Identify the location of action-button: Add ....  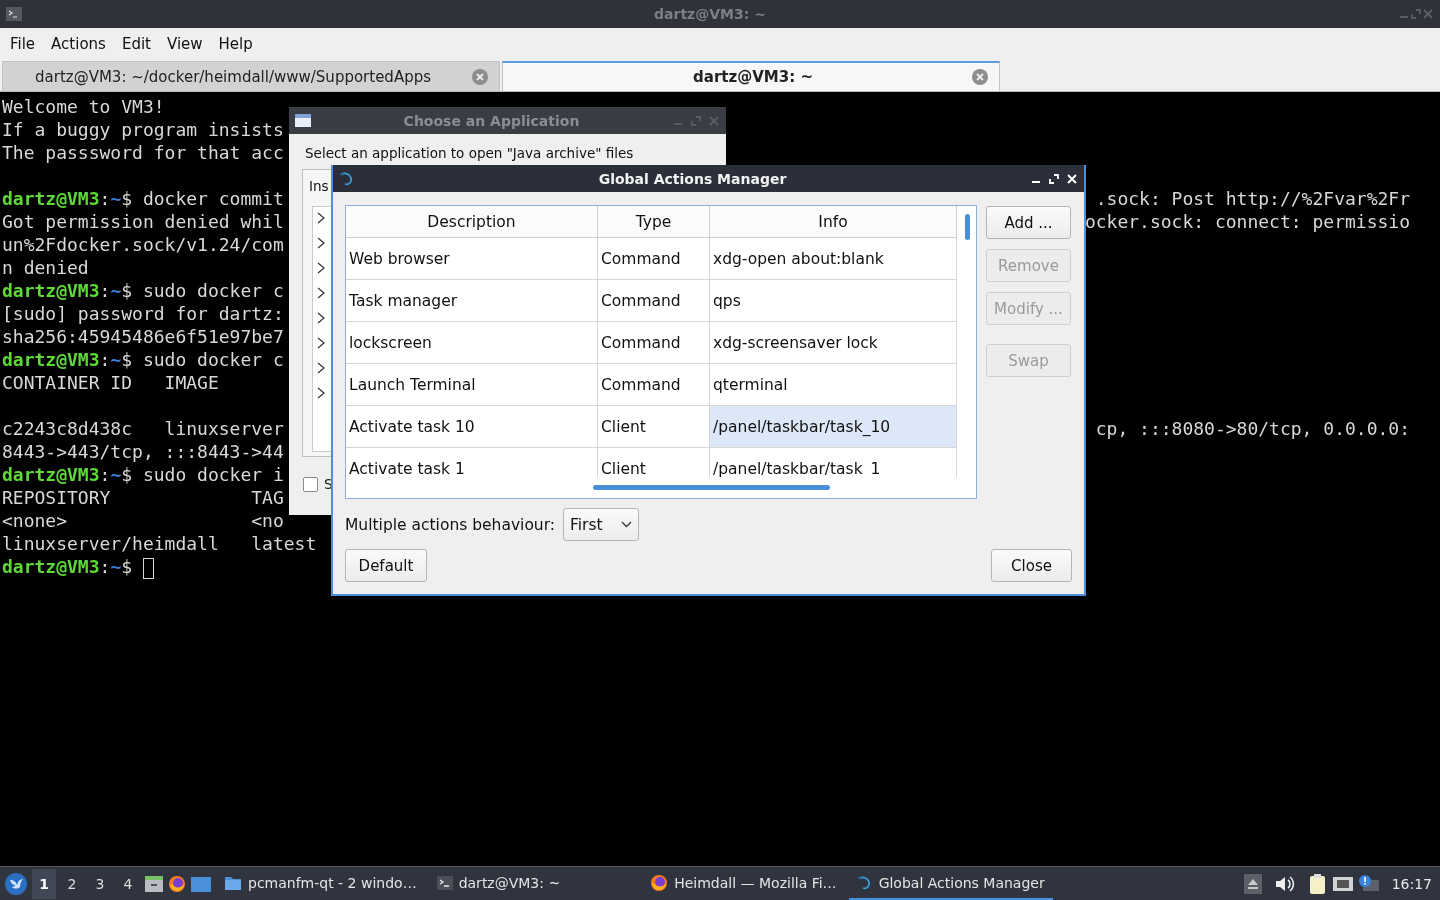
(1028, 222).